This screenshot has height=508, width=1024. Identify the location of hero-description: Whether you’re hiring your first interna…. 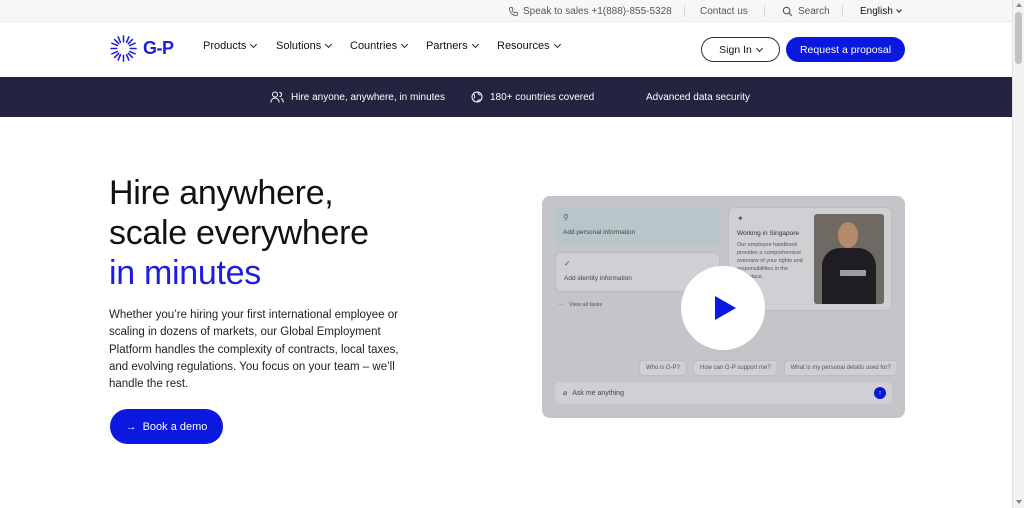
(254, 350).